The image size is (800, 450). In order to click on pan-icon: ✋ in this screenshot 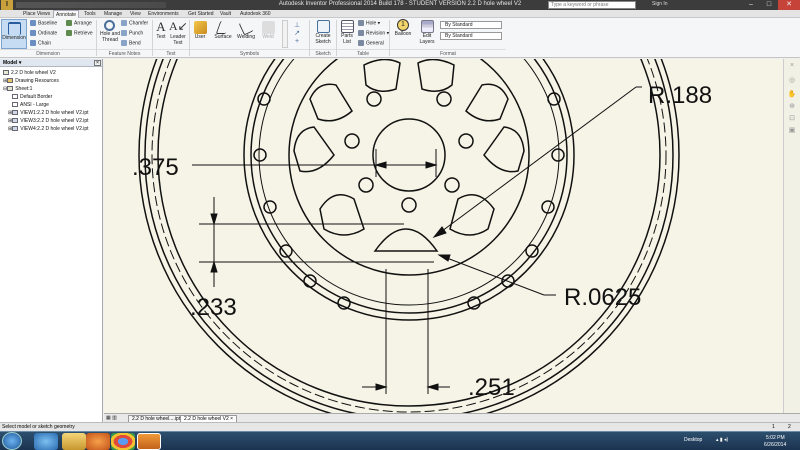, I will do `click(792, 95)`.